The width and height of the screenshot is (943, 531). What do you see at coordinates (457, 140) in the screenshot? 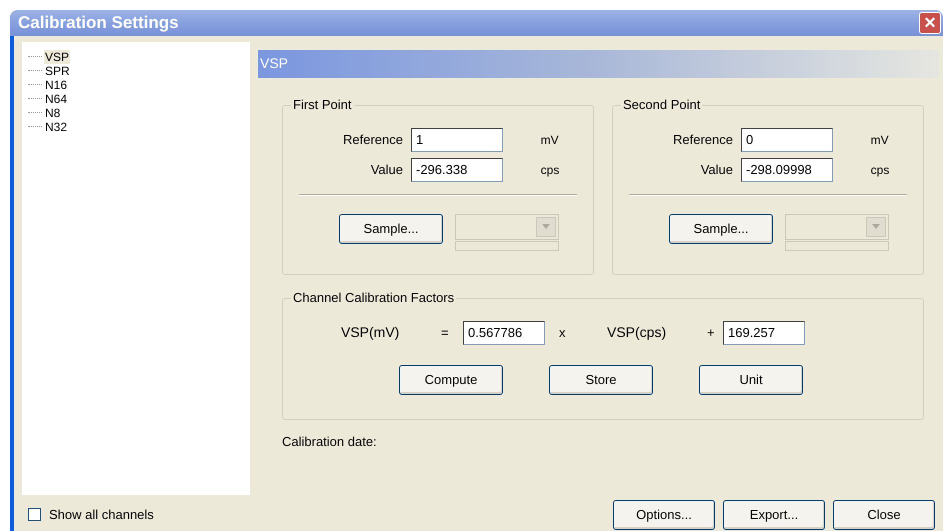
I see `reference-field: 1` at bounding box center [457, 140].